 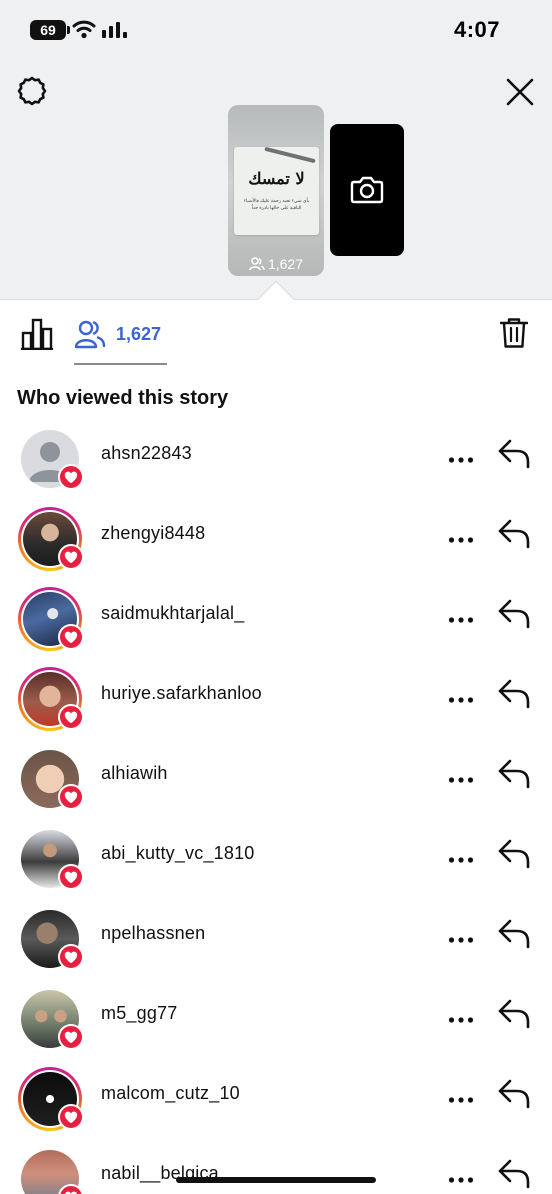 What do you see at coordinates (276, 943) in the screenshot?
I see `viewer-row: npelhassnen` at bounding box center [276, 943].